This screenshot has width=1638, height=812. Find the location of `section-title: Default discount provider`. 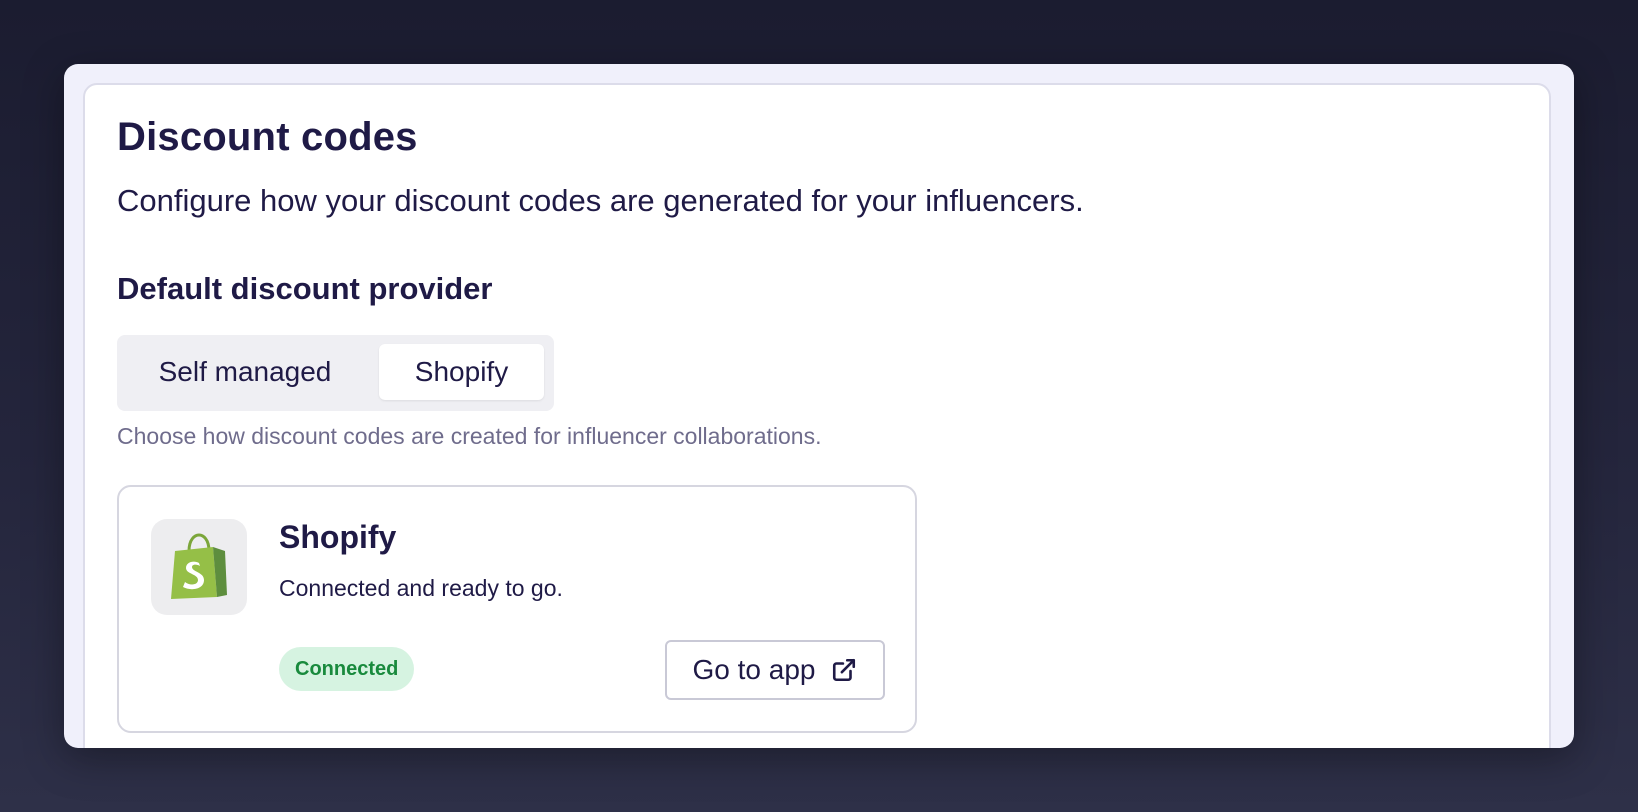

section-title: Default discount provider is located at coordinates (305, 288).